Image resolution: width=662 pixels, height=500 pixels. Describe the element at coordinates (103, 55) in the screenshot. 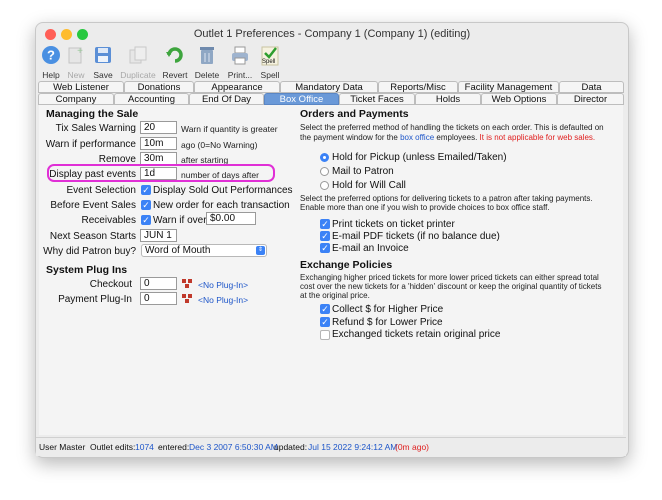

I see `save-icon` at that location.